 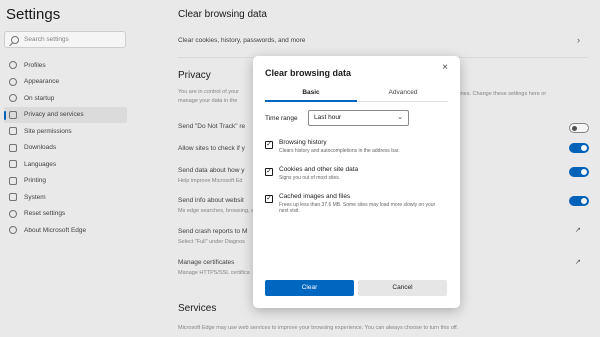 What do you see at coordinates (315, 196) in the screenshot?
I see `option-title: Cached images and files` at bounding box center [315, 196].